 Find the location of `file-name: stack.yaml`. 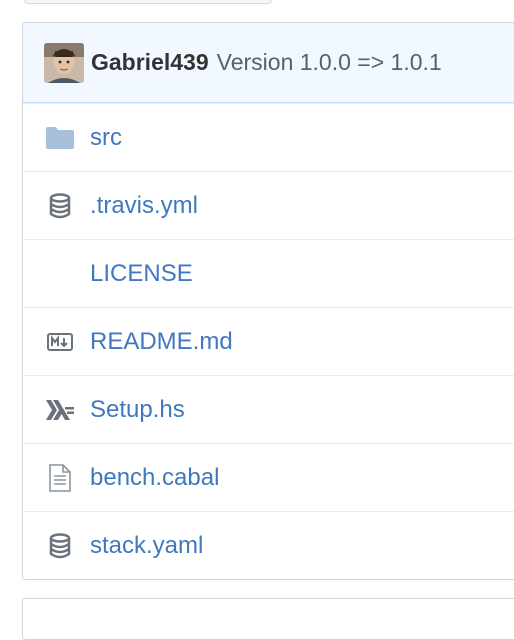

file-name: stack.yaml is located at coordinates (146, 546).